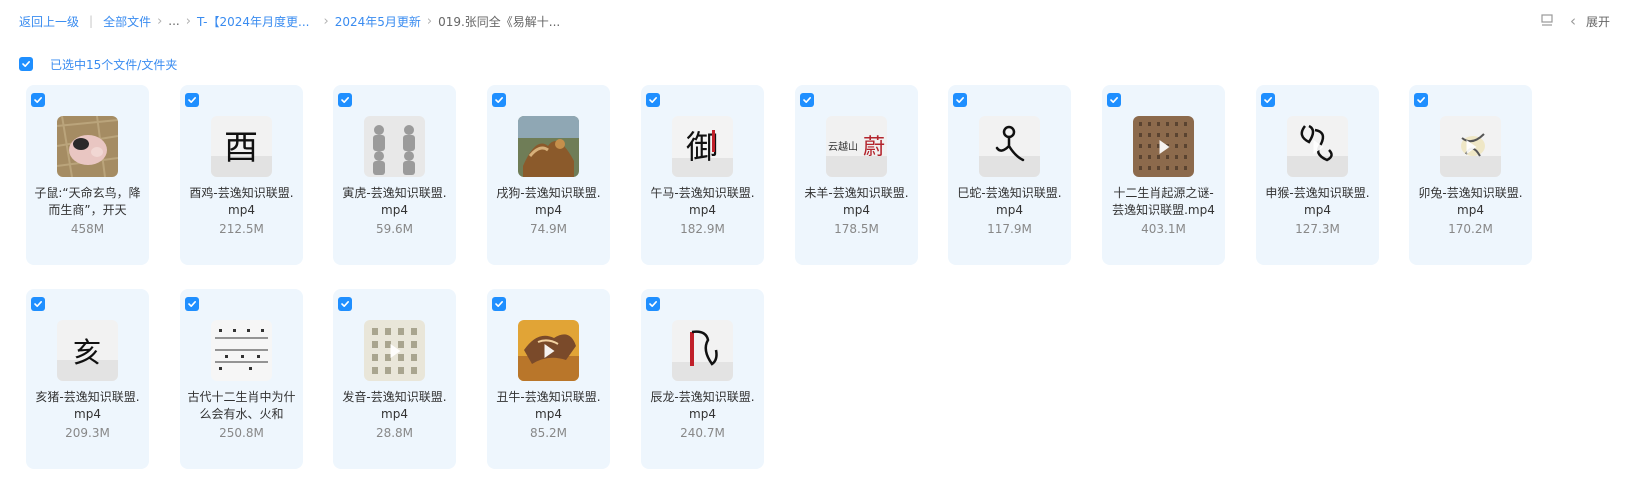 This screenshot has width=1632, height=479. I want to click on file-name: 子鼠:“天命玄鸟，降而生商”，开天, so click(87, 201).